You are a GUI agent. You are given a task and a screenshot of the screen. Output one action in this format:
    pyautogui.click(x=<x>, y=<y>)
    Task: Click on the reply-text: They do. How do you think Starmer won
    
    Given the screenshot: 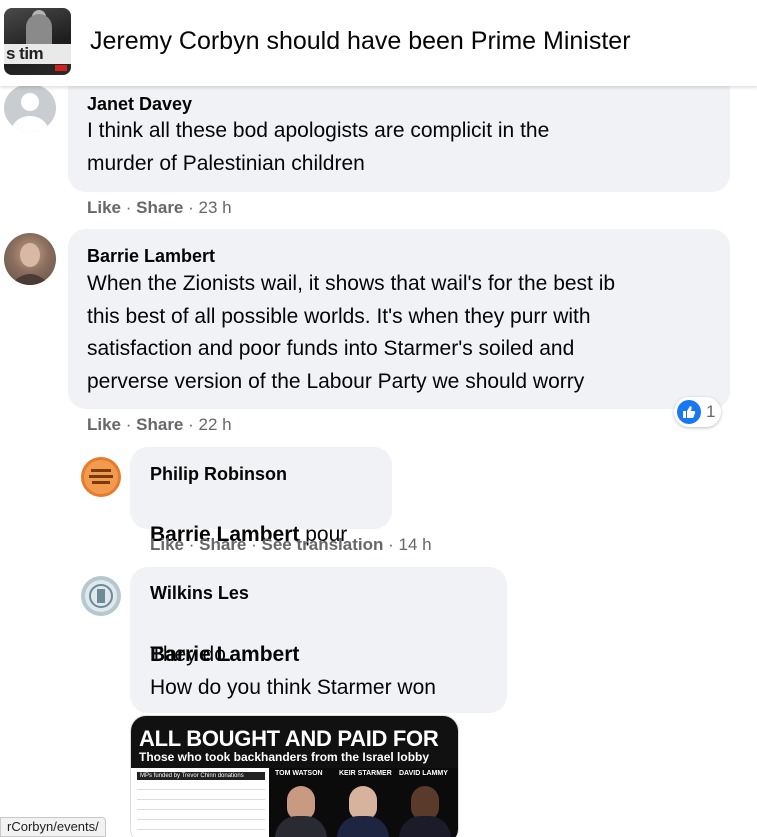 What is the action you would take?
    pyautogui.click(x=293, y=671)
    